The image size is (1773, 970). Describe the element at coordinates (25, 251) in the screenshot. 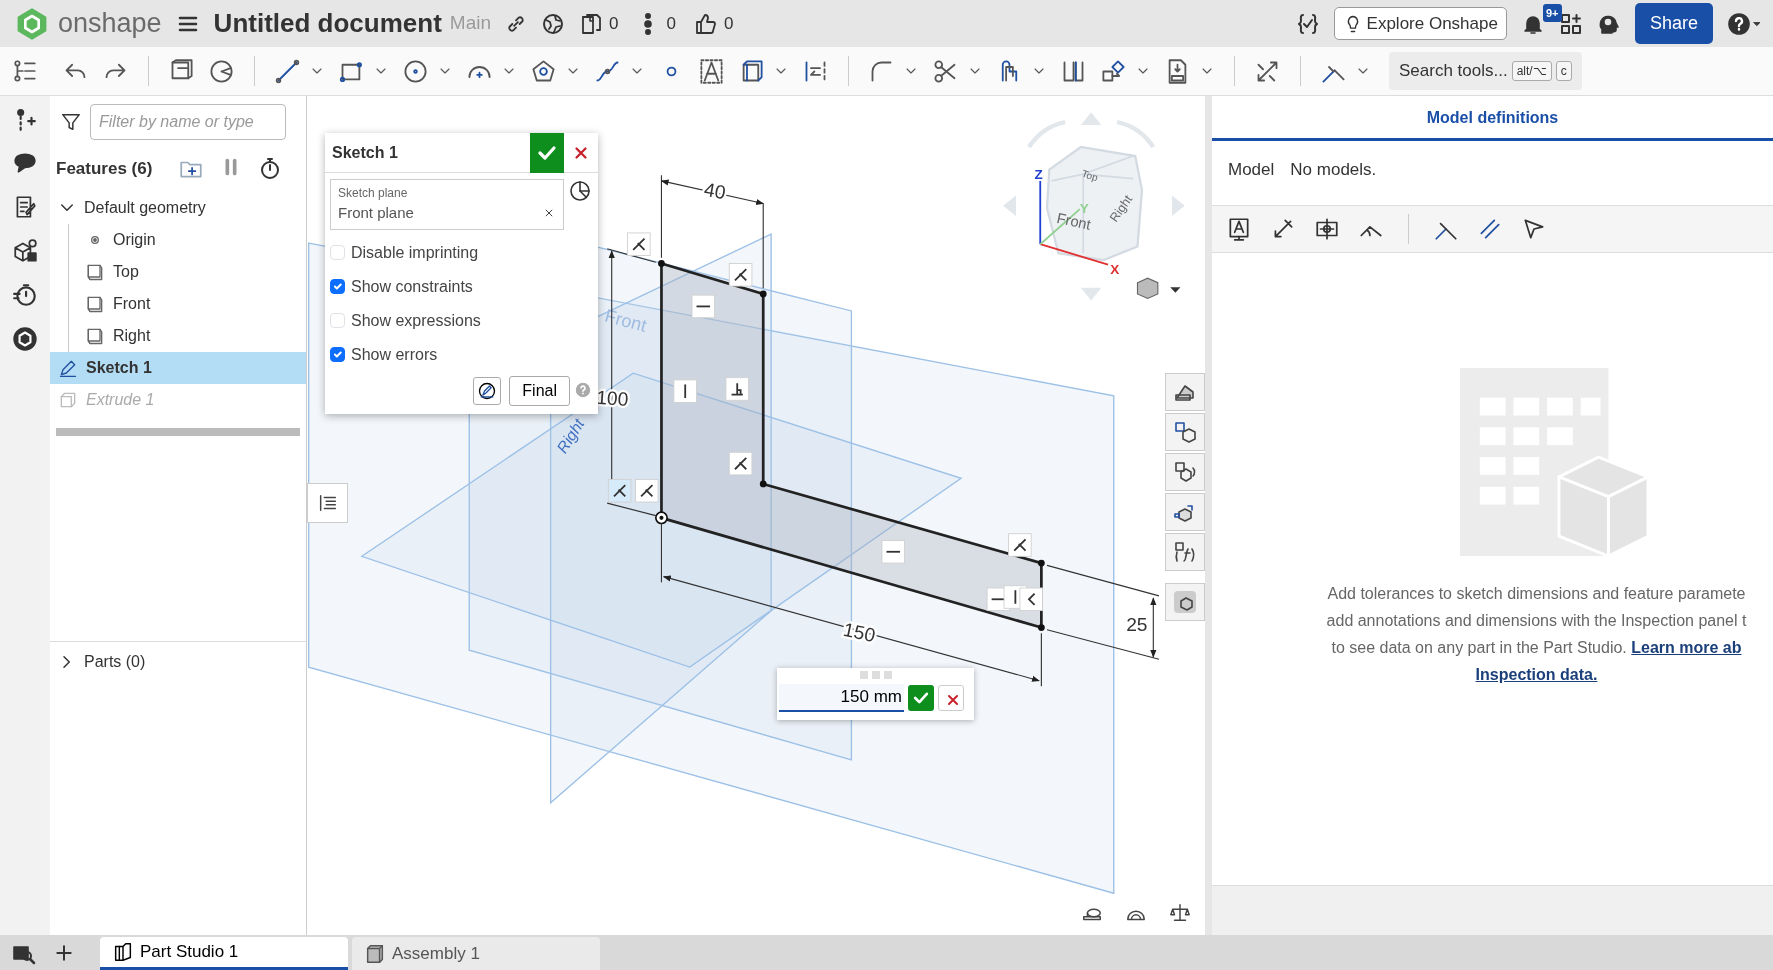

I see `cube-lock-icon` at that location.